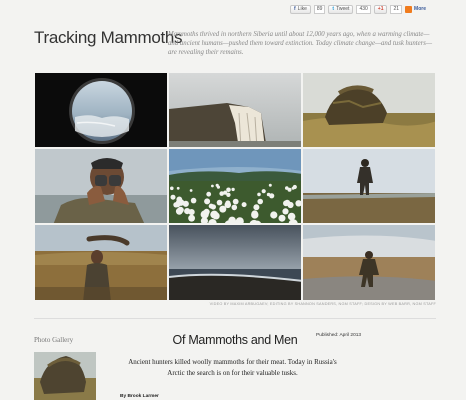 Image resolution: width=466 pixels, height=400 pixels. I want to click on more-share-button: More, so click(415, 9).